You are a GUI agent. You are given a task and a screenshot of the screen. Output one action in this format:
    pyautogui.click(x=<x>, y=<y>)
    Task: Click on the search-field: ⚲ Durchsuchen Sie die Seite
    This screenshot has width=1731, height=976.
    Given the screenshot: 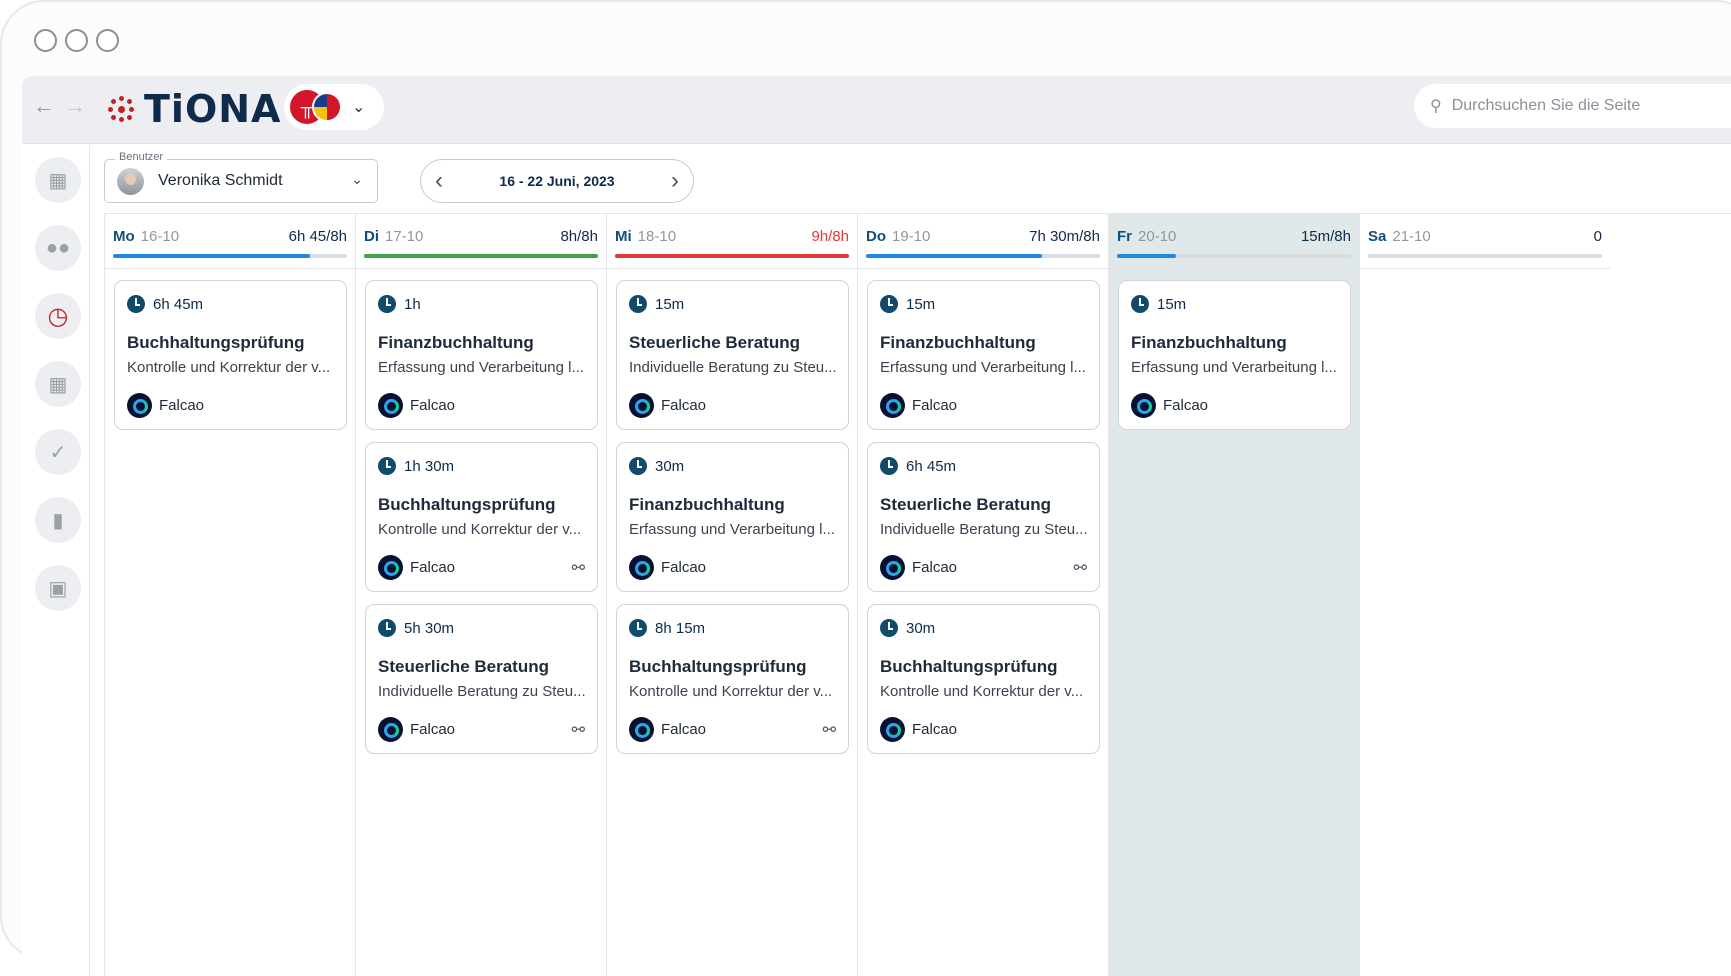 What is the action you would take?
    pyautogui.click(x=1572, y=106)
    